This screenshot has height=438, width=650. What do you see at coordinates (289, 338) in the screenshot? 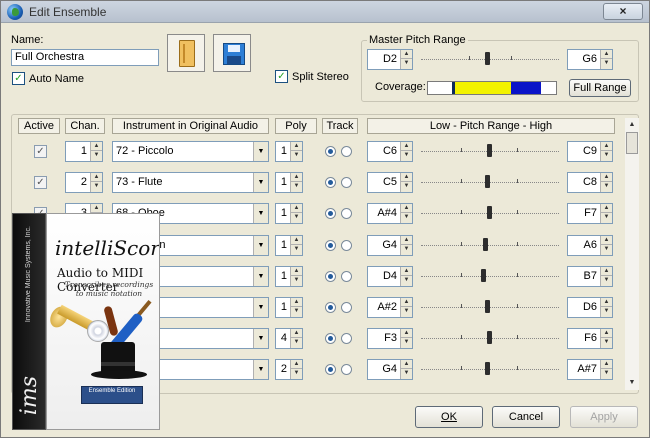
I see `row-poly-spinner: 4 ▲ ▼` at bounding box center [289, 338].